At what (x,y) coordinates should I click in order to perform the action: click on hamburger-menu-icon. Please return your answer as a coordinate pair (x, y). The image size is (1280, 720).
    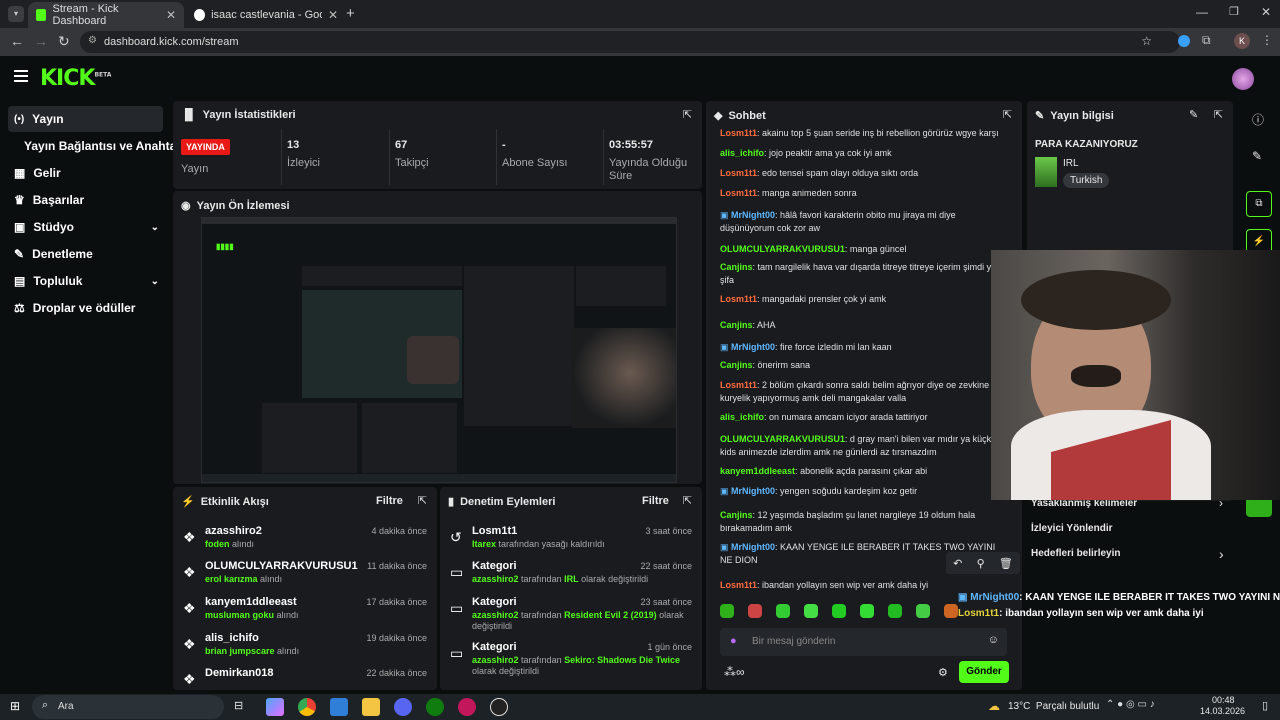
    Looking at the image, I should click on (21, 76).